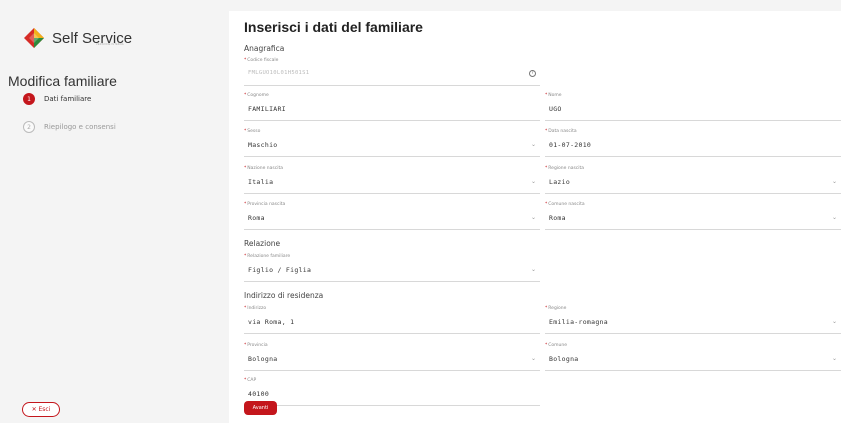 This screenshot has width=841, height=423. I want to click on relazione-familiare-select: *Relazione familiare Figlio / Figlia ⌄, so click(392, 268).